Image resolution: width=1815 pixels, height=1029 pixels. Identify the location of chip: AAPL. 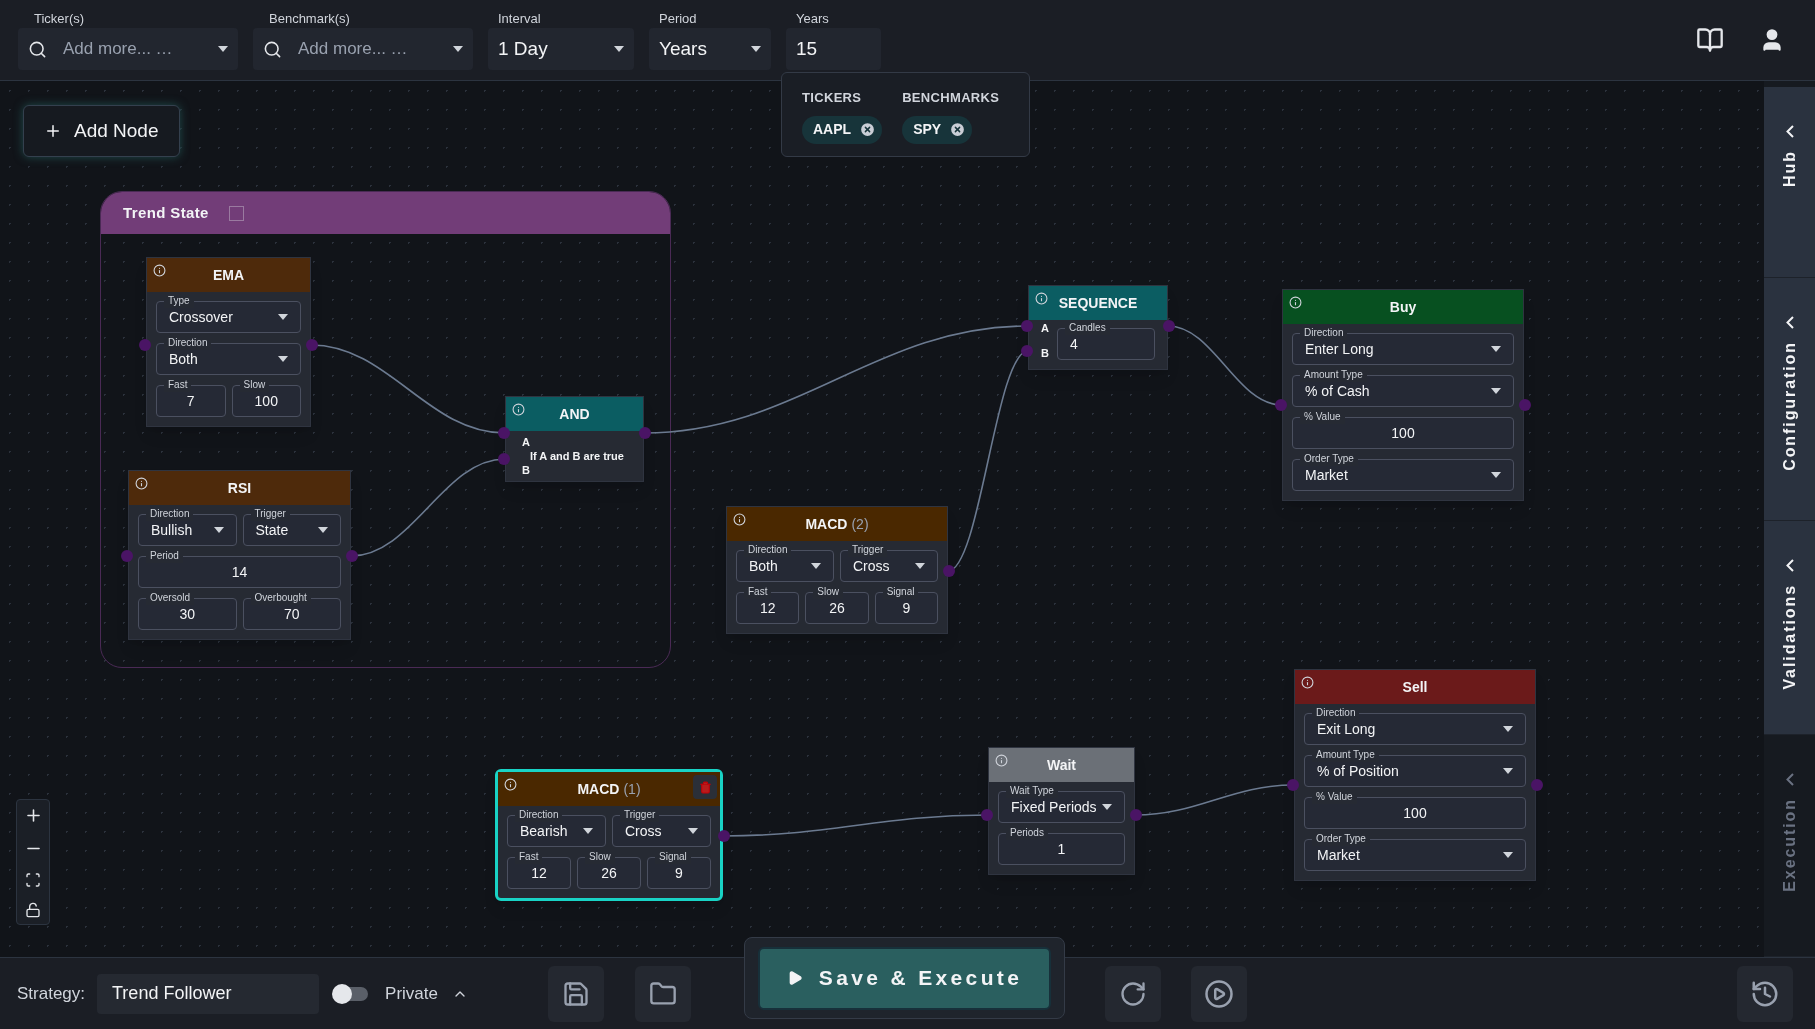
(842, 129).